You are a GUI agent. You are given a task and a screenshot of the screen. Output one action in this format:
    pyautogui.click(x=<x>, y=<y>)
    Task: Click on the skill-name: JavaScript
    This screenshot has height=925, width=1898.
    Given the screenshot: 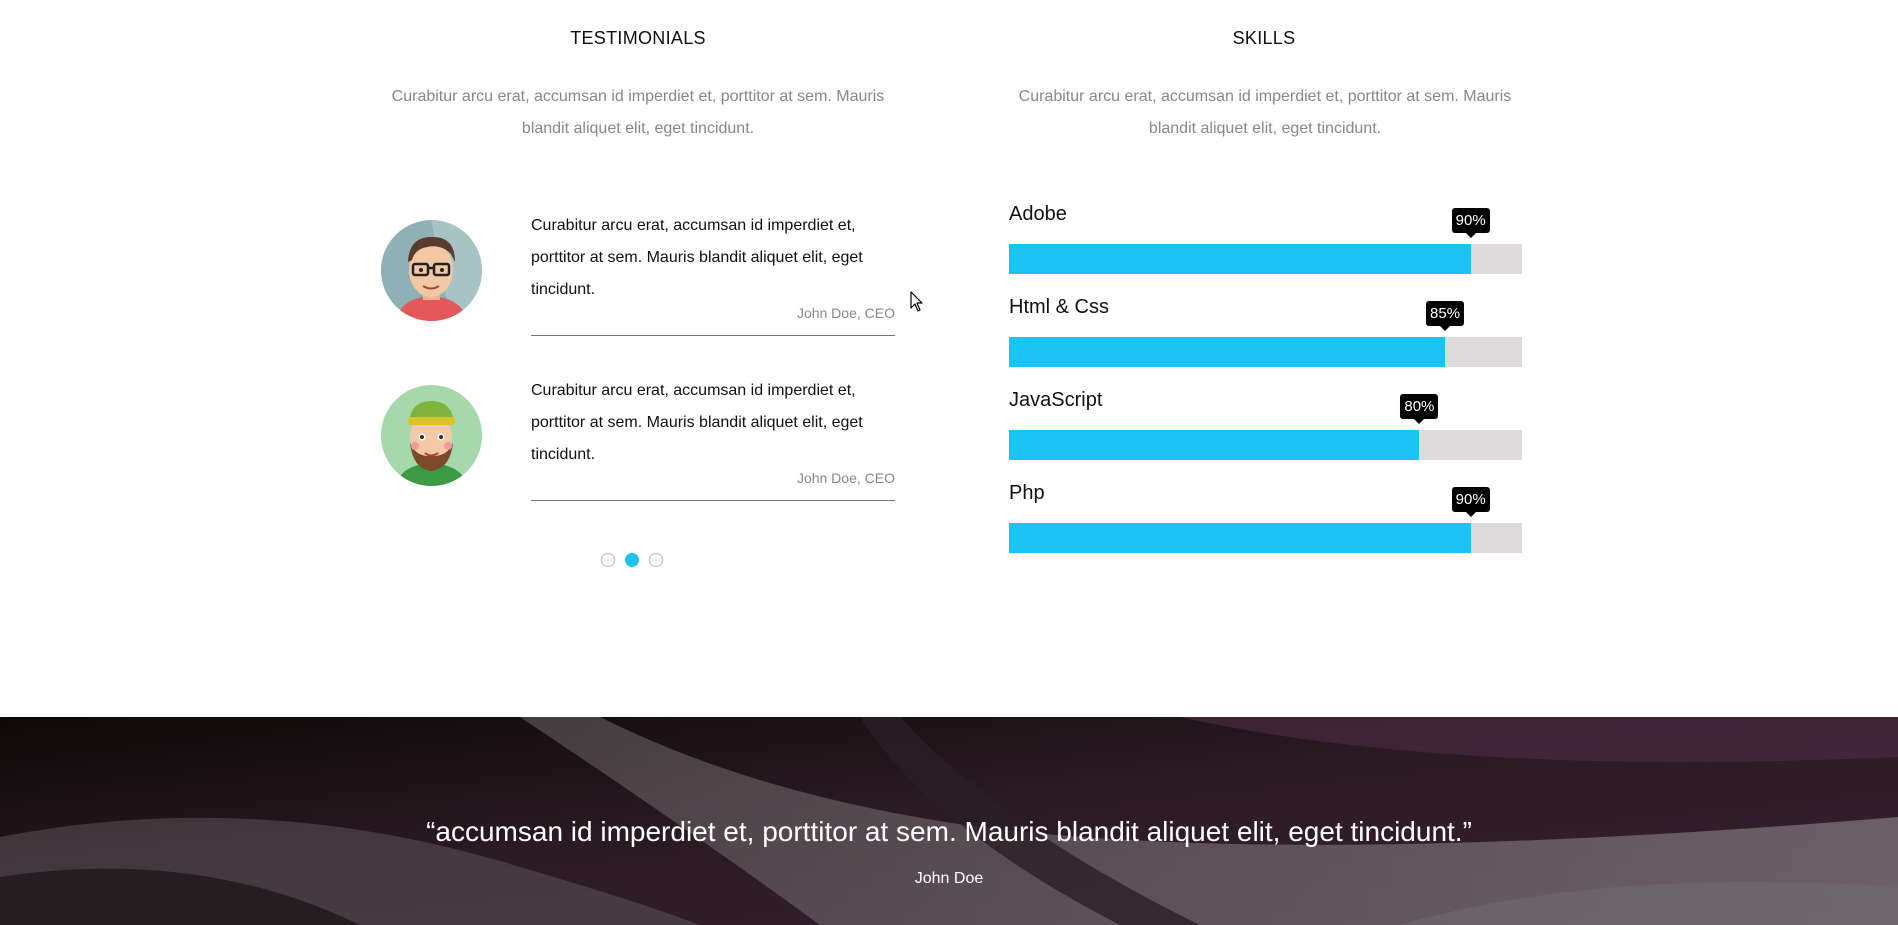 What is the action you would take?
    pyautogui.click(x=1056, y=400)
    